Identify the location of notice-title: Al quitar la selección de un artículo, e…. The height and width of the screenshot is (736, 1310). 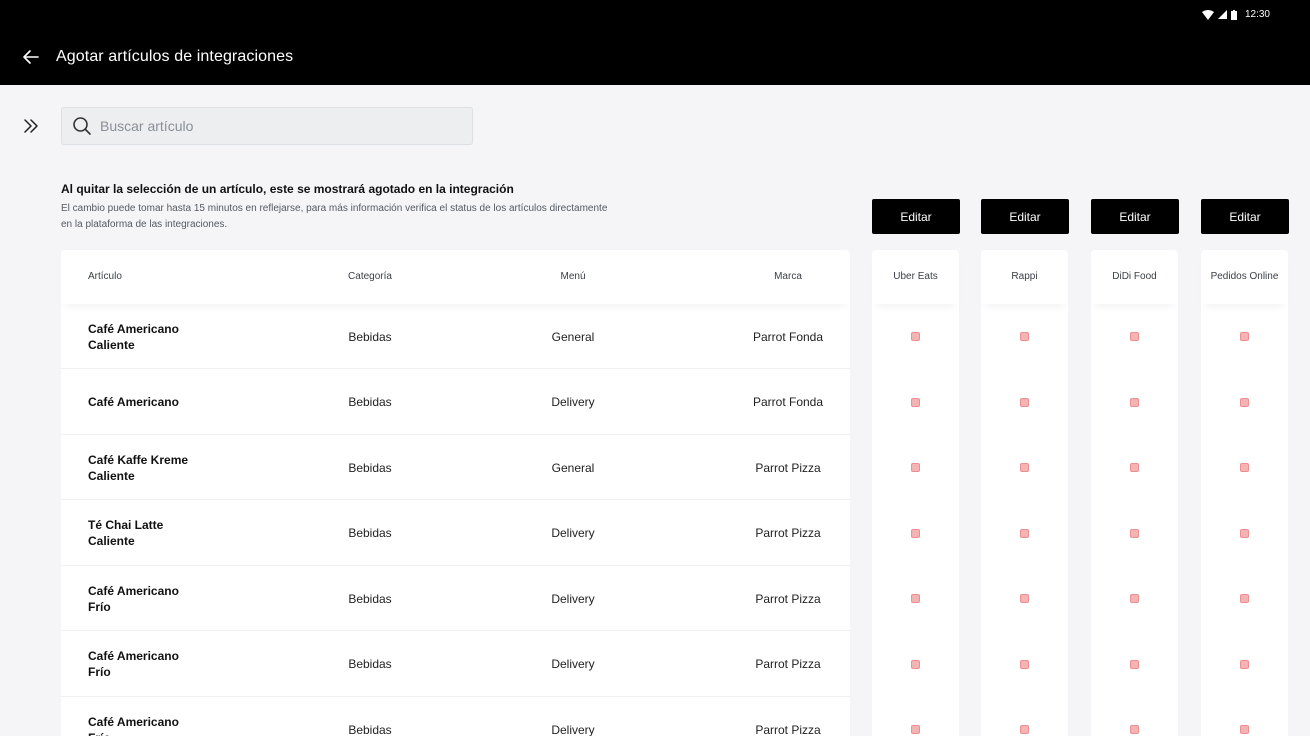
(287, 189).